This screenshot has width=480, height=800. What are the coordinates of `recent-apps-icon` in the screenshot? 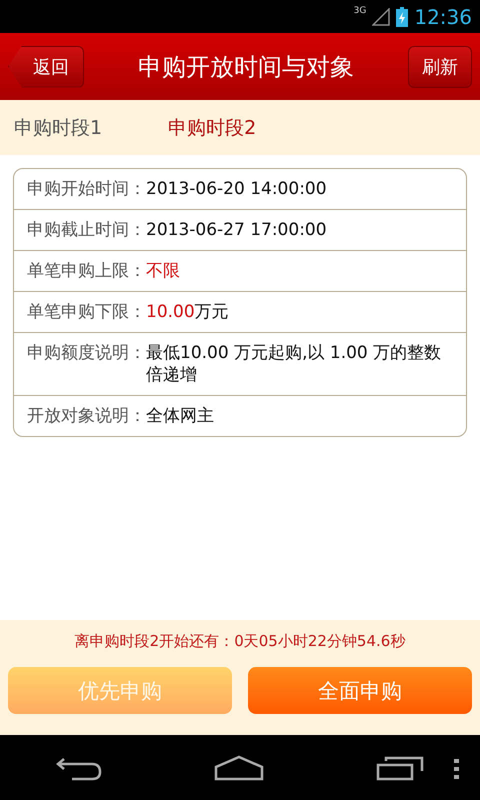 It's located at (400, 767).